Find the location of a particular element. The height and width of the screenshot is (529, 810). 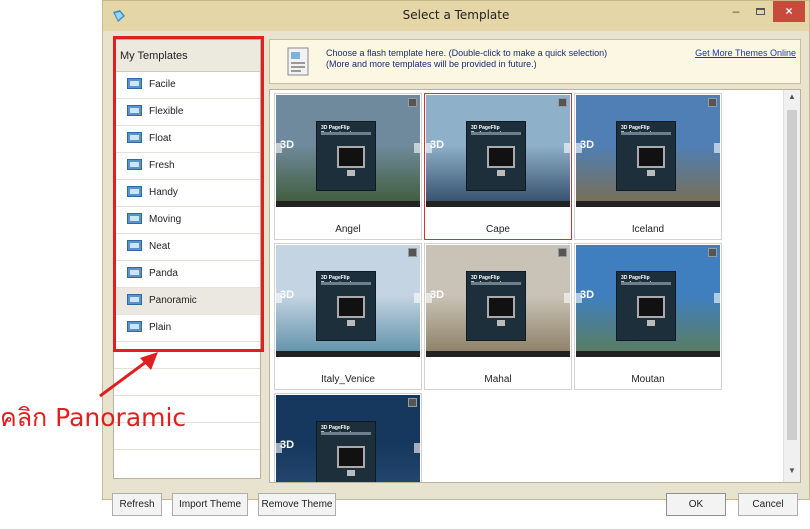

remove-theme-button: Remove Theme is located at coordinates (297, 504).